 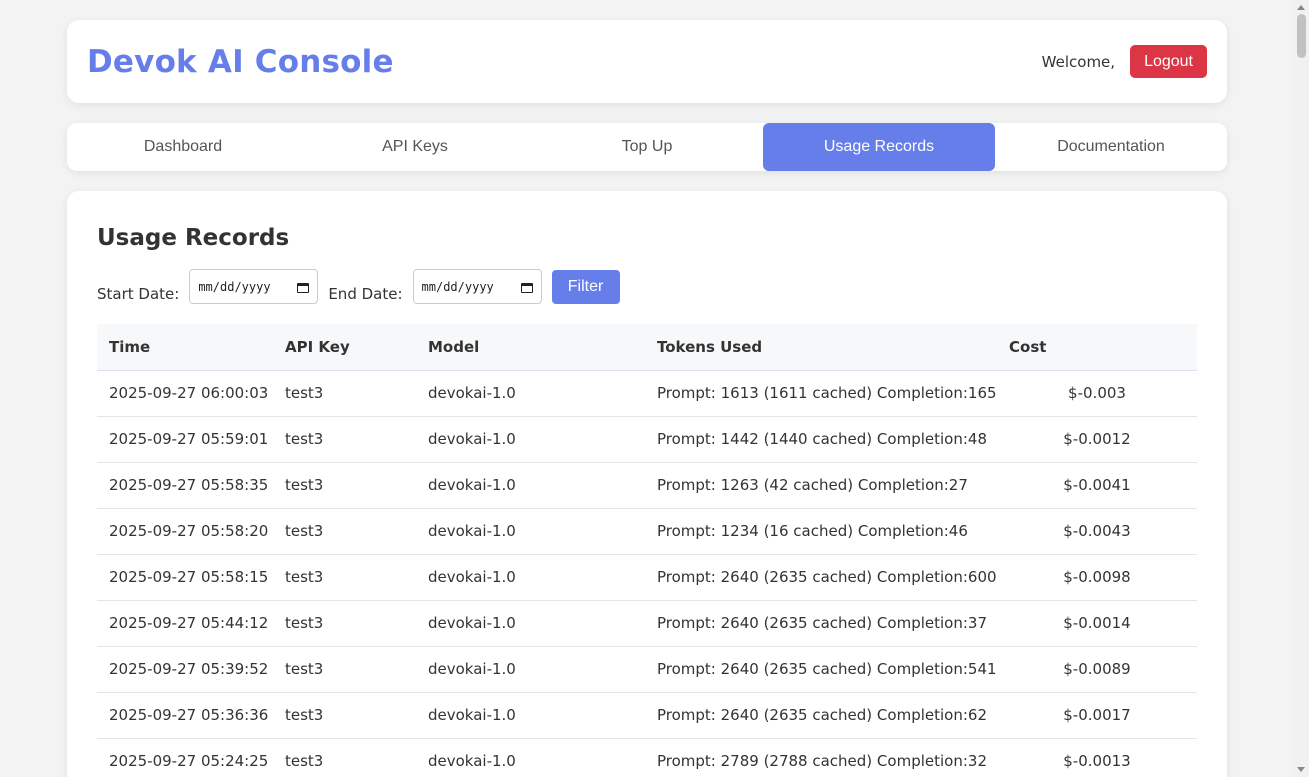 I want to click on start-date-input: mm/dd/yyyy, so click(x=254, y=286).